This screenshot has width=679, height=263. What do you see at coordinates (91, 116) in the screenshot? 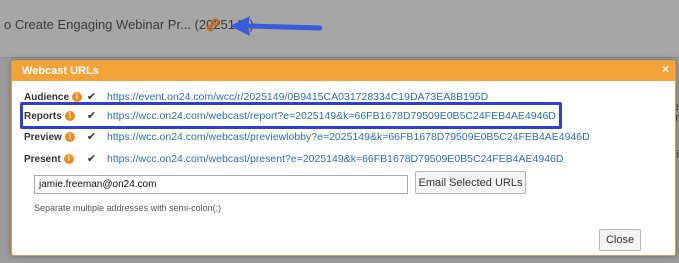
I see `checkbox-reports: ✔` at bounding box center [91, 116].